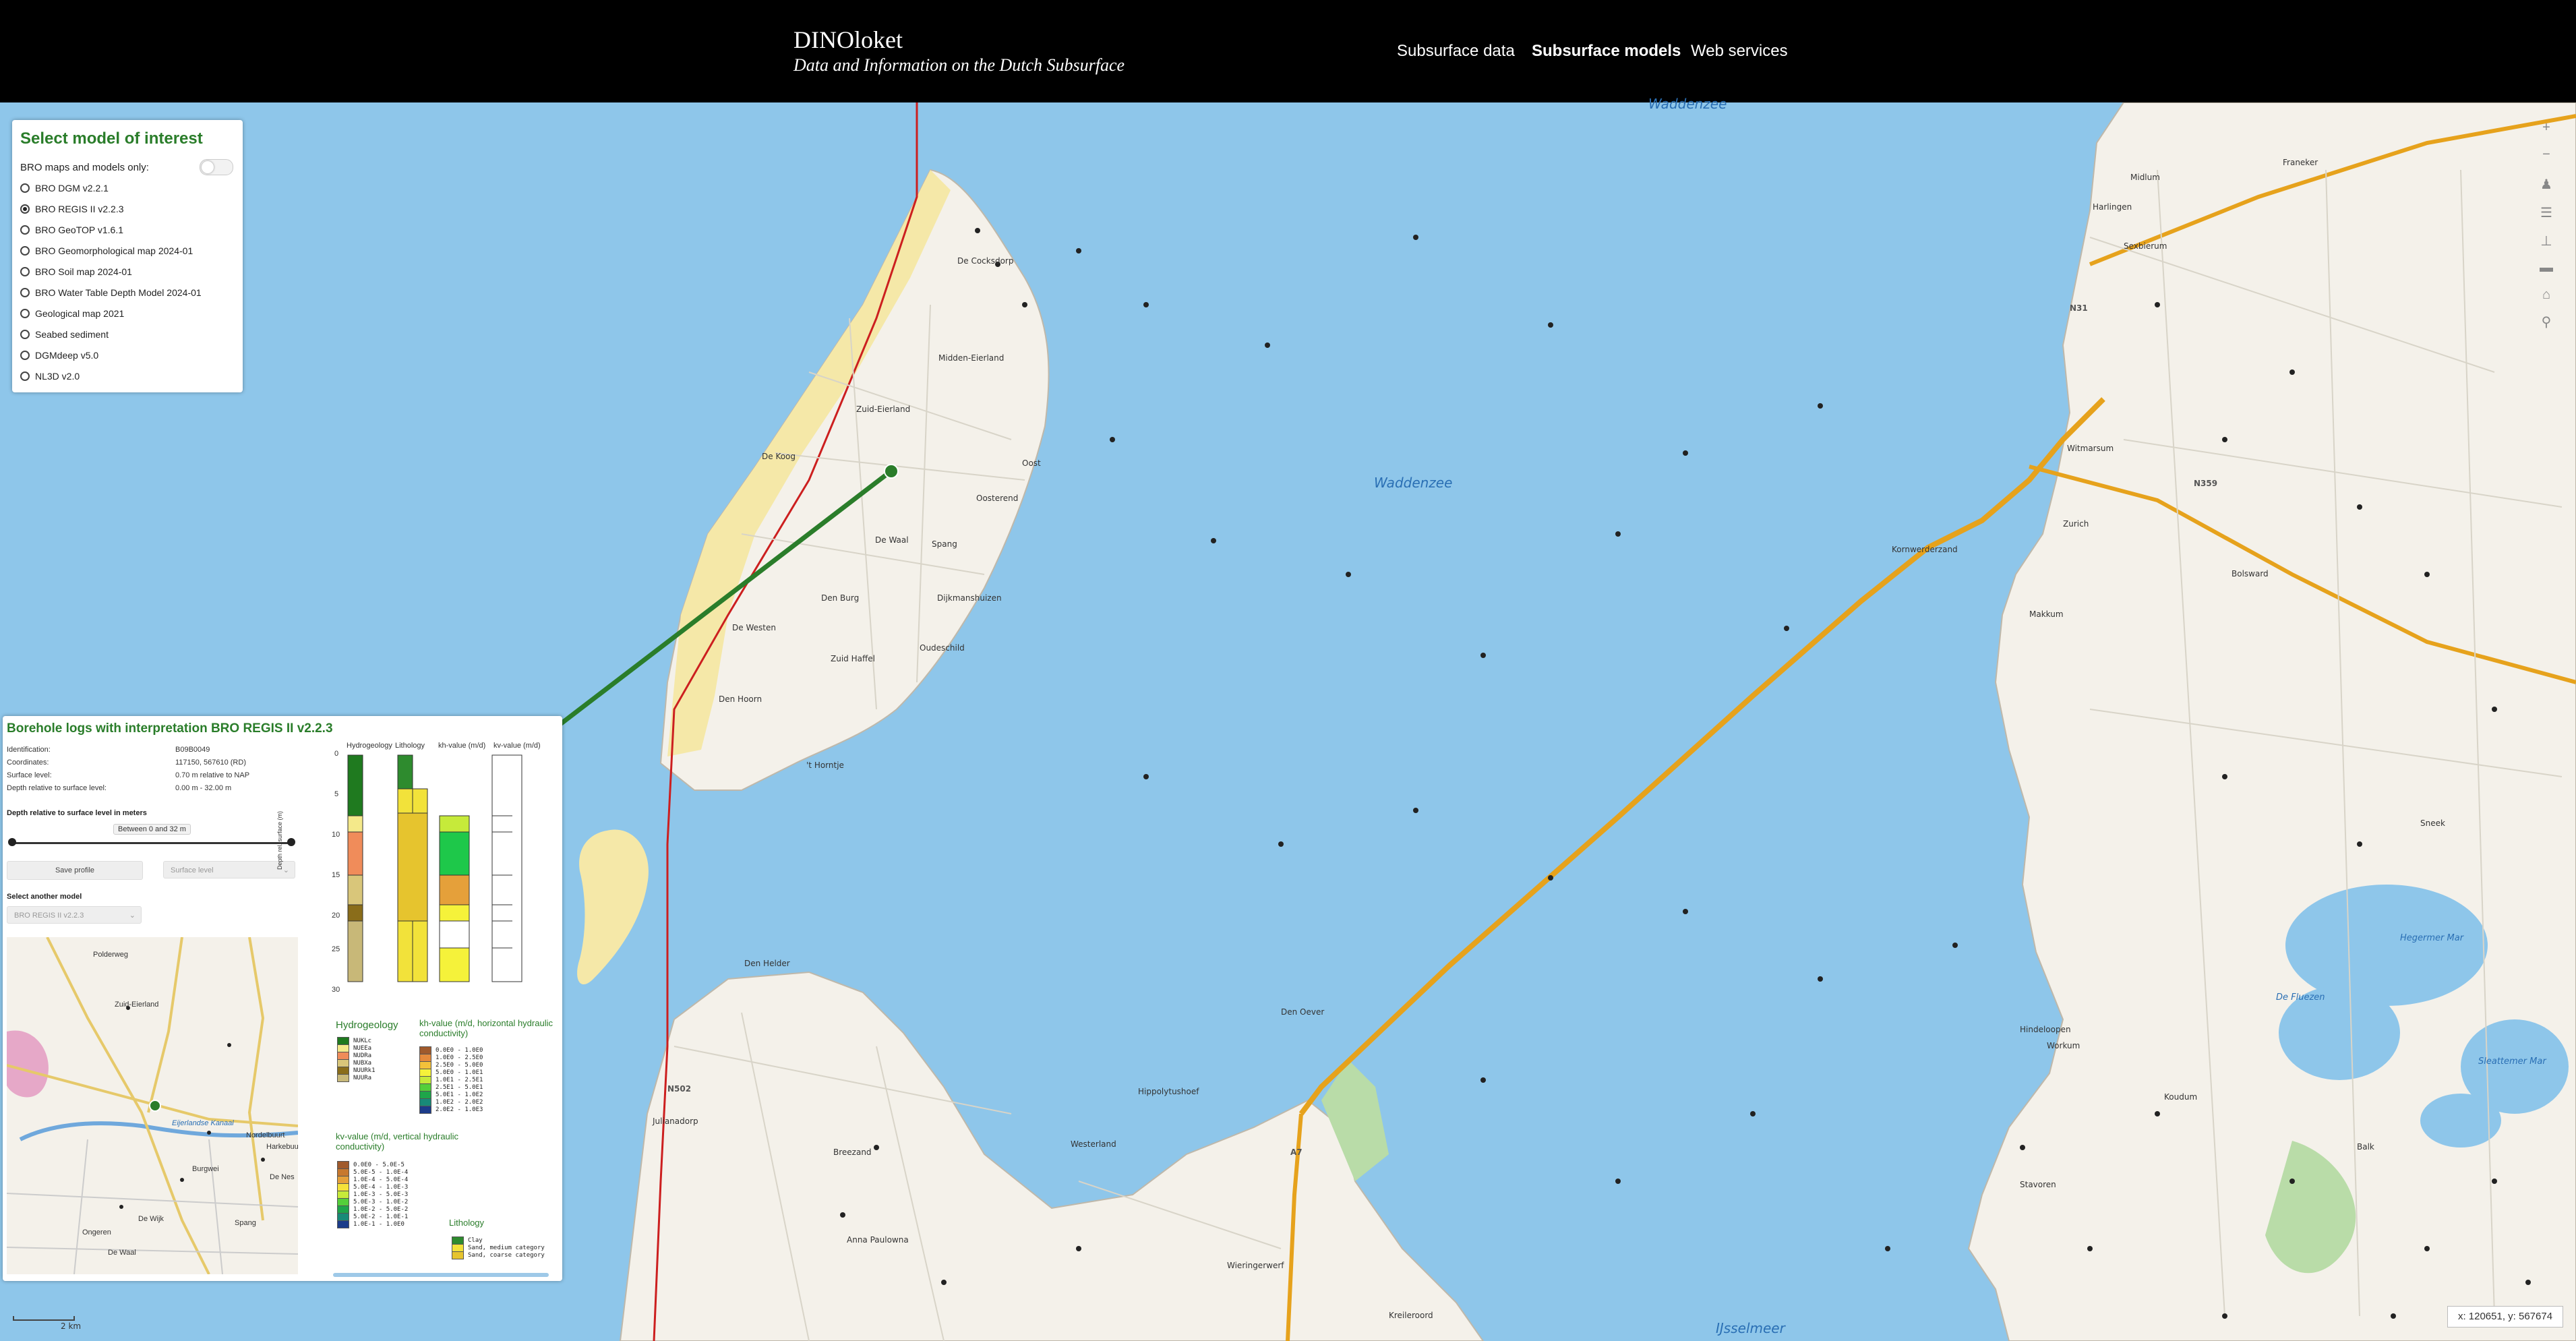  What do you see at coordinates (2546, 240) in the screenshot?
I see `measure-icon: ⊥` at bounding box center [2546, 240].